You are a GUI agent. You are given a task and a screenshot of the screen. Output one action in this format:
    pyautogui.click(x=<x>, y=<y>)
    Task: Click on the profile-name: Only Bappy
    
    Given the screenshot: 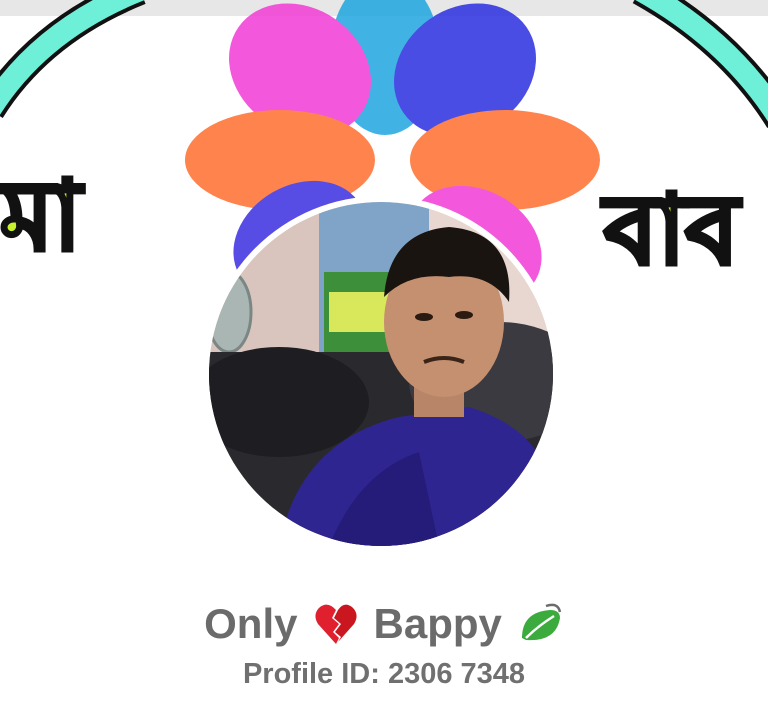 What is the action you would take?
    pyautogui.click(x=384, y=624)
    